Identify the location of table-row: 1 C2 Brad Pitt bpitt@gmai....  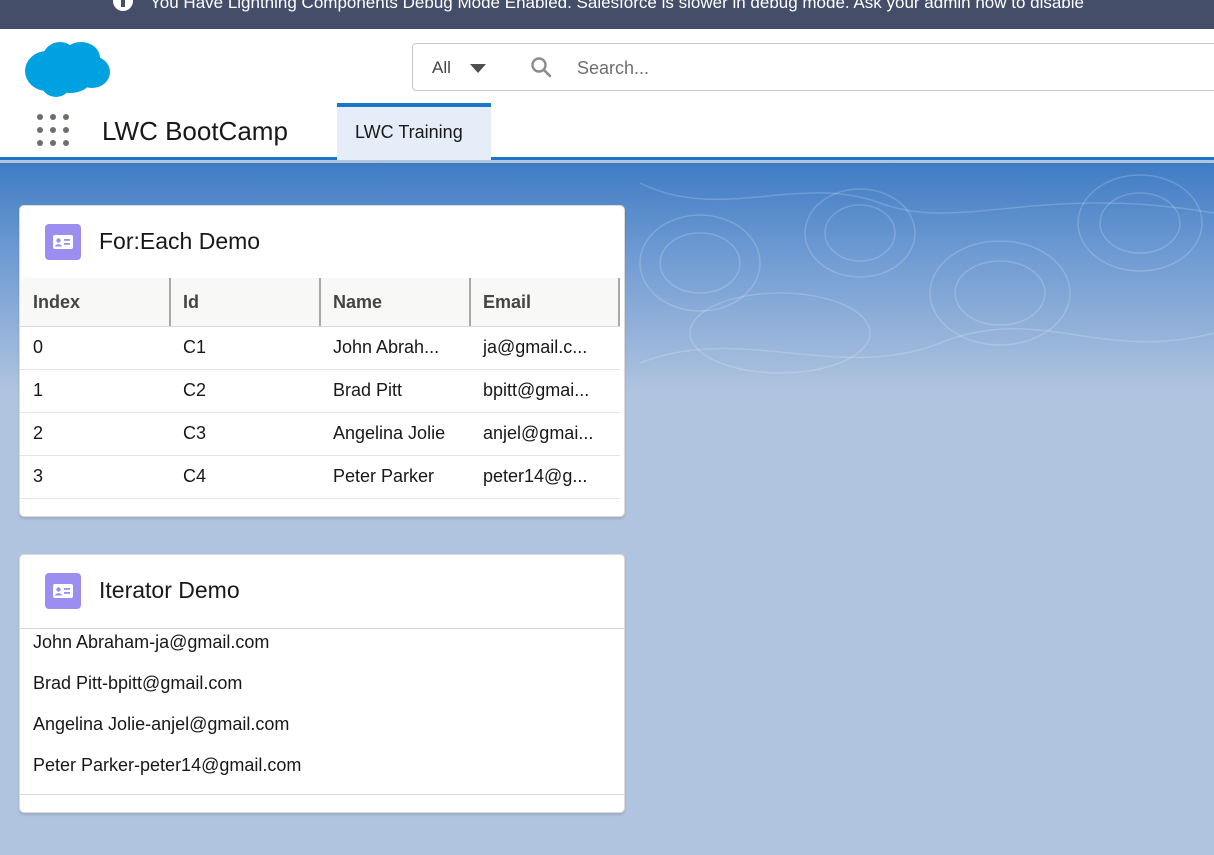
(320, 391).